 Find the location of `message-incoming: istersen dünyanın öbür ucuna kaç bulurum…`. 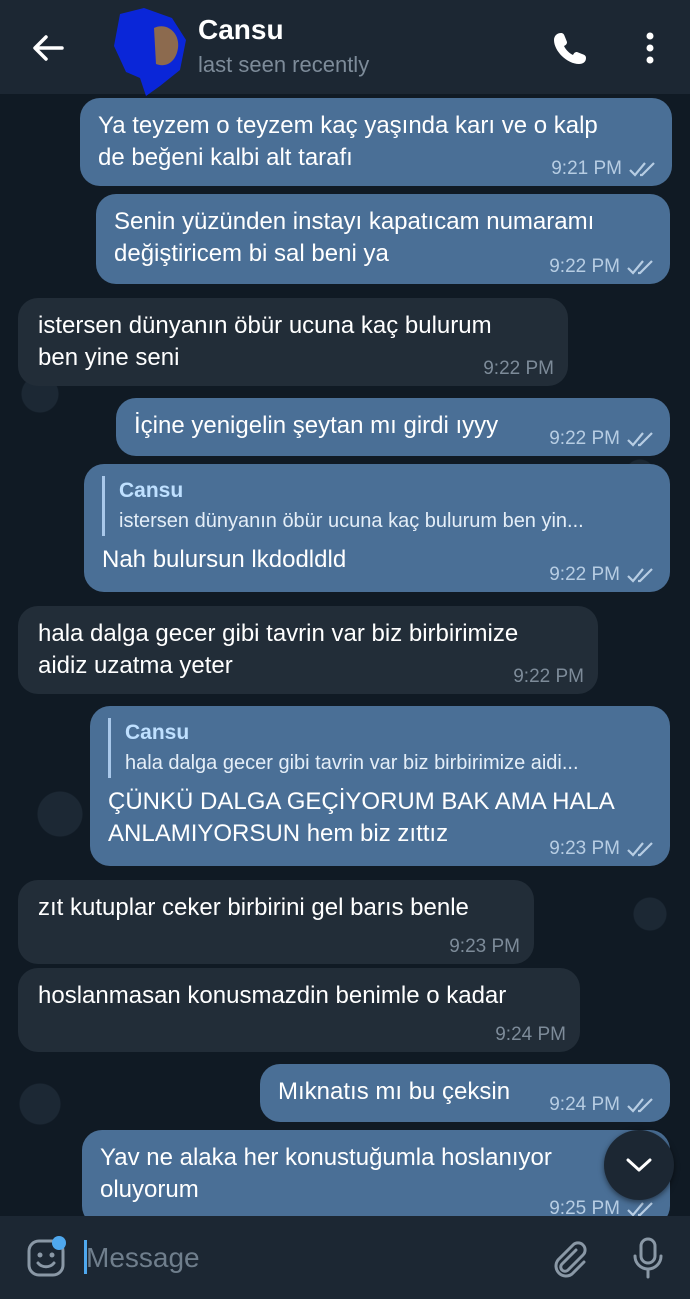

message-incoming: istersen dünyanın öbür ucuna kaç bulurum… is located at coordinates (293, 342).